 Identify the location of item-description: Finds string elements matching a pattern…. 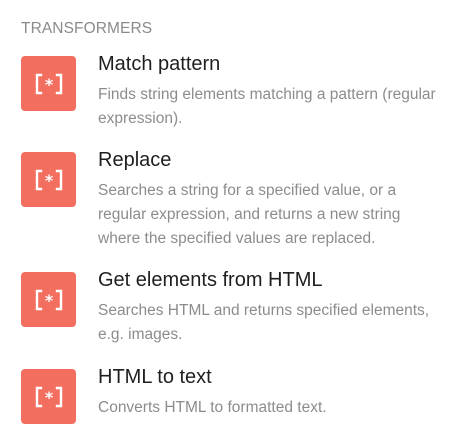
(267, 106).